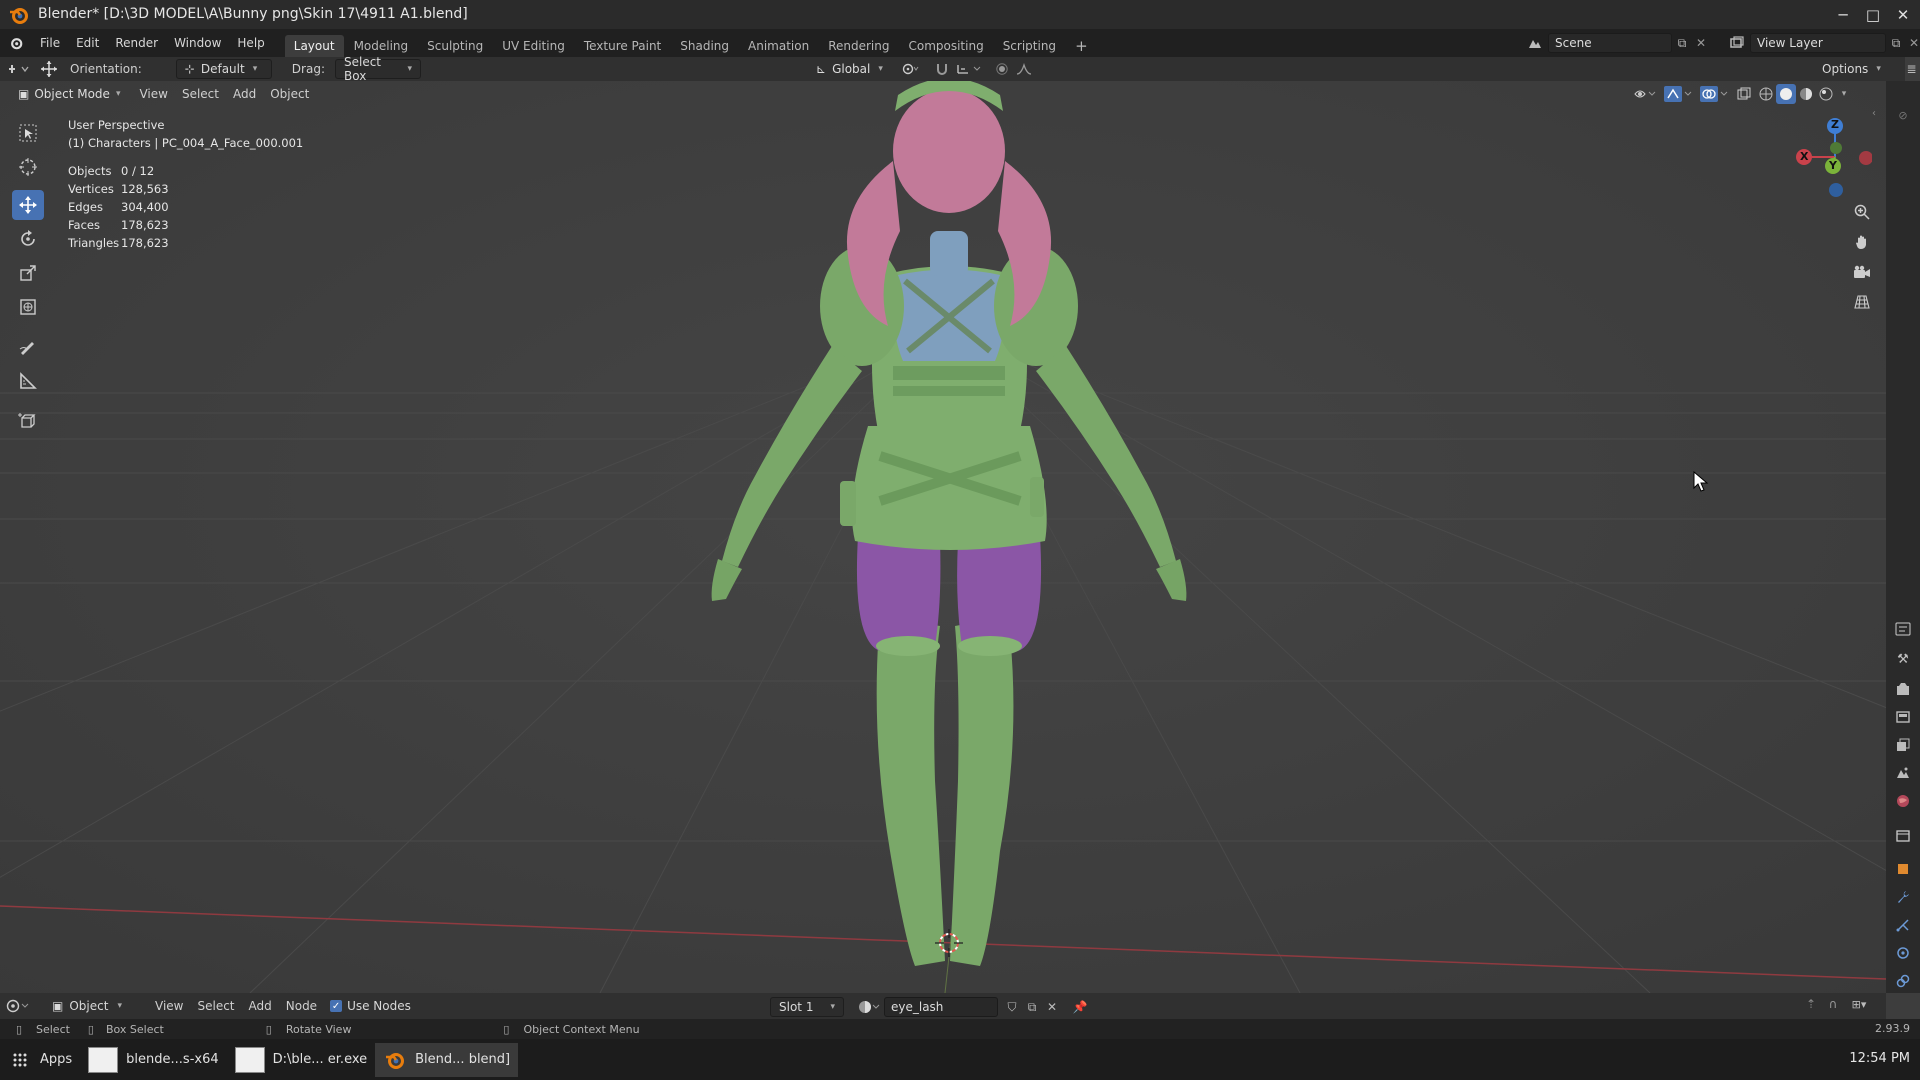 The width and height of the screenshot is (1920, 1080). What do you see at coordinates (1080, 1007) in the screenshot?
I see `pin-icon: 📌` at bounding box center [1080, 1007].